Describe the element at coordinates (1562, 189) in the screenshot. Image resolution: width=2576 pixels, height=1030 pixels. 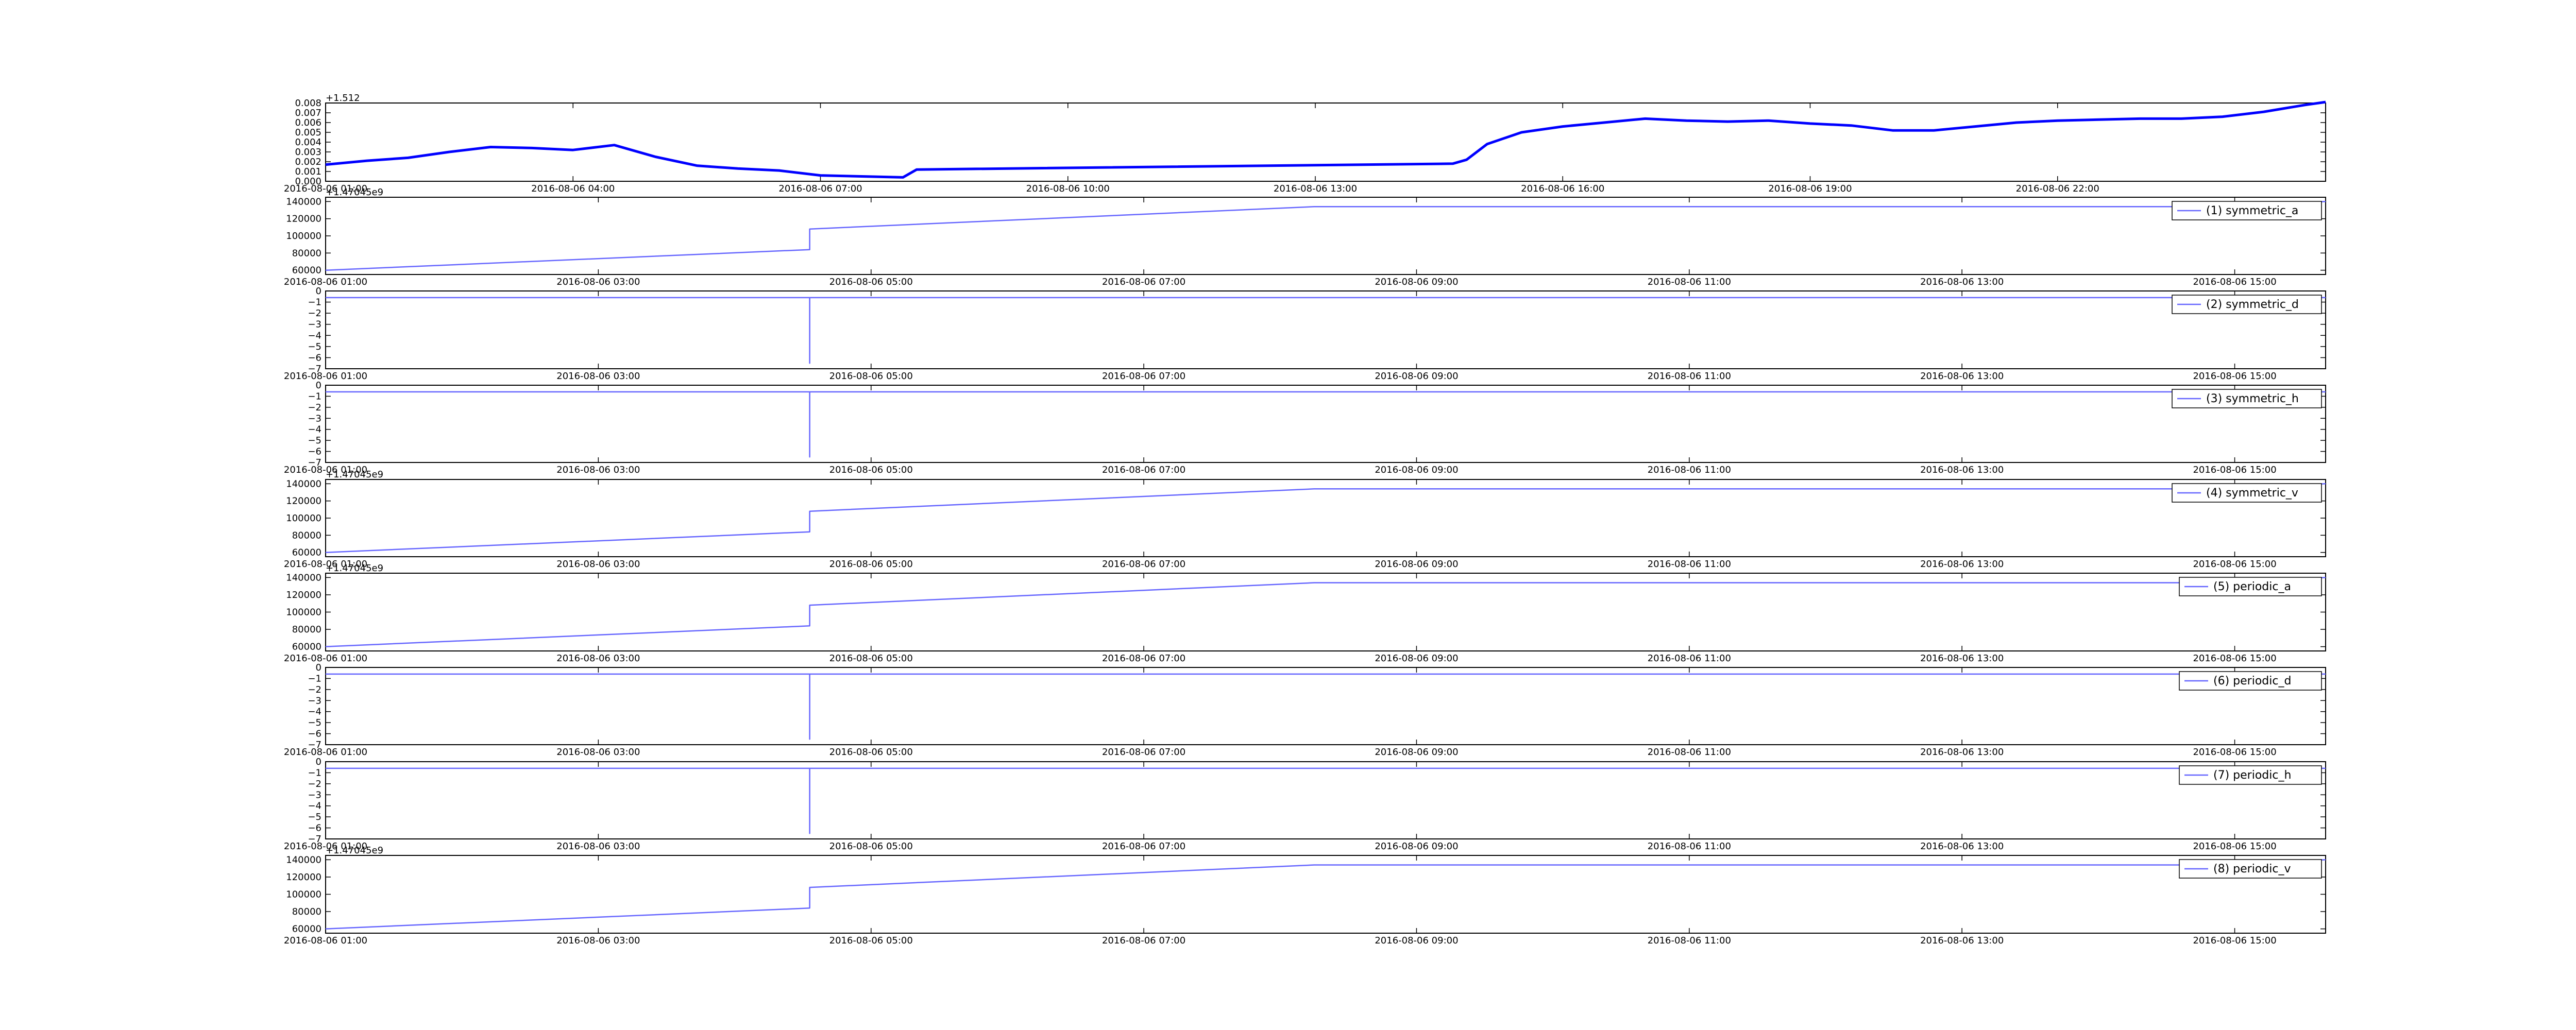
I see `x-tick-label: 2016-08-06 16:00` at that location.